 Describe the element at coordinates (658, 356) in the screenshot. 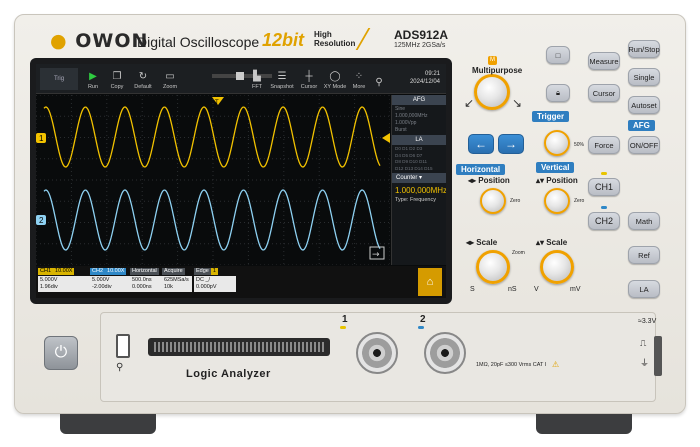

I see `probe-comp-terminal` at that location.